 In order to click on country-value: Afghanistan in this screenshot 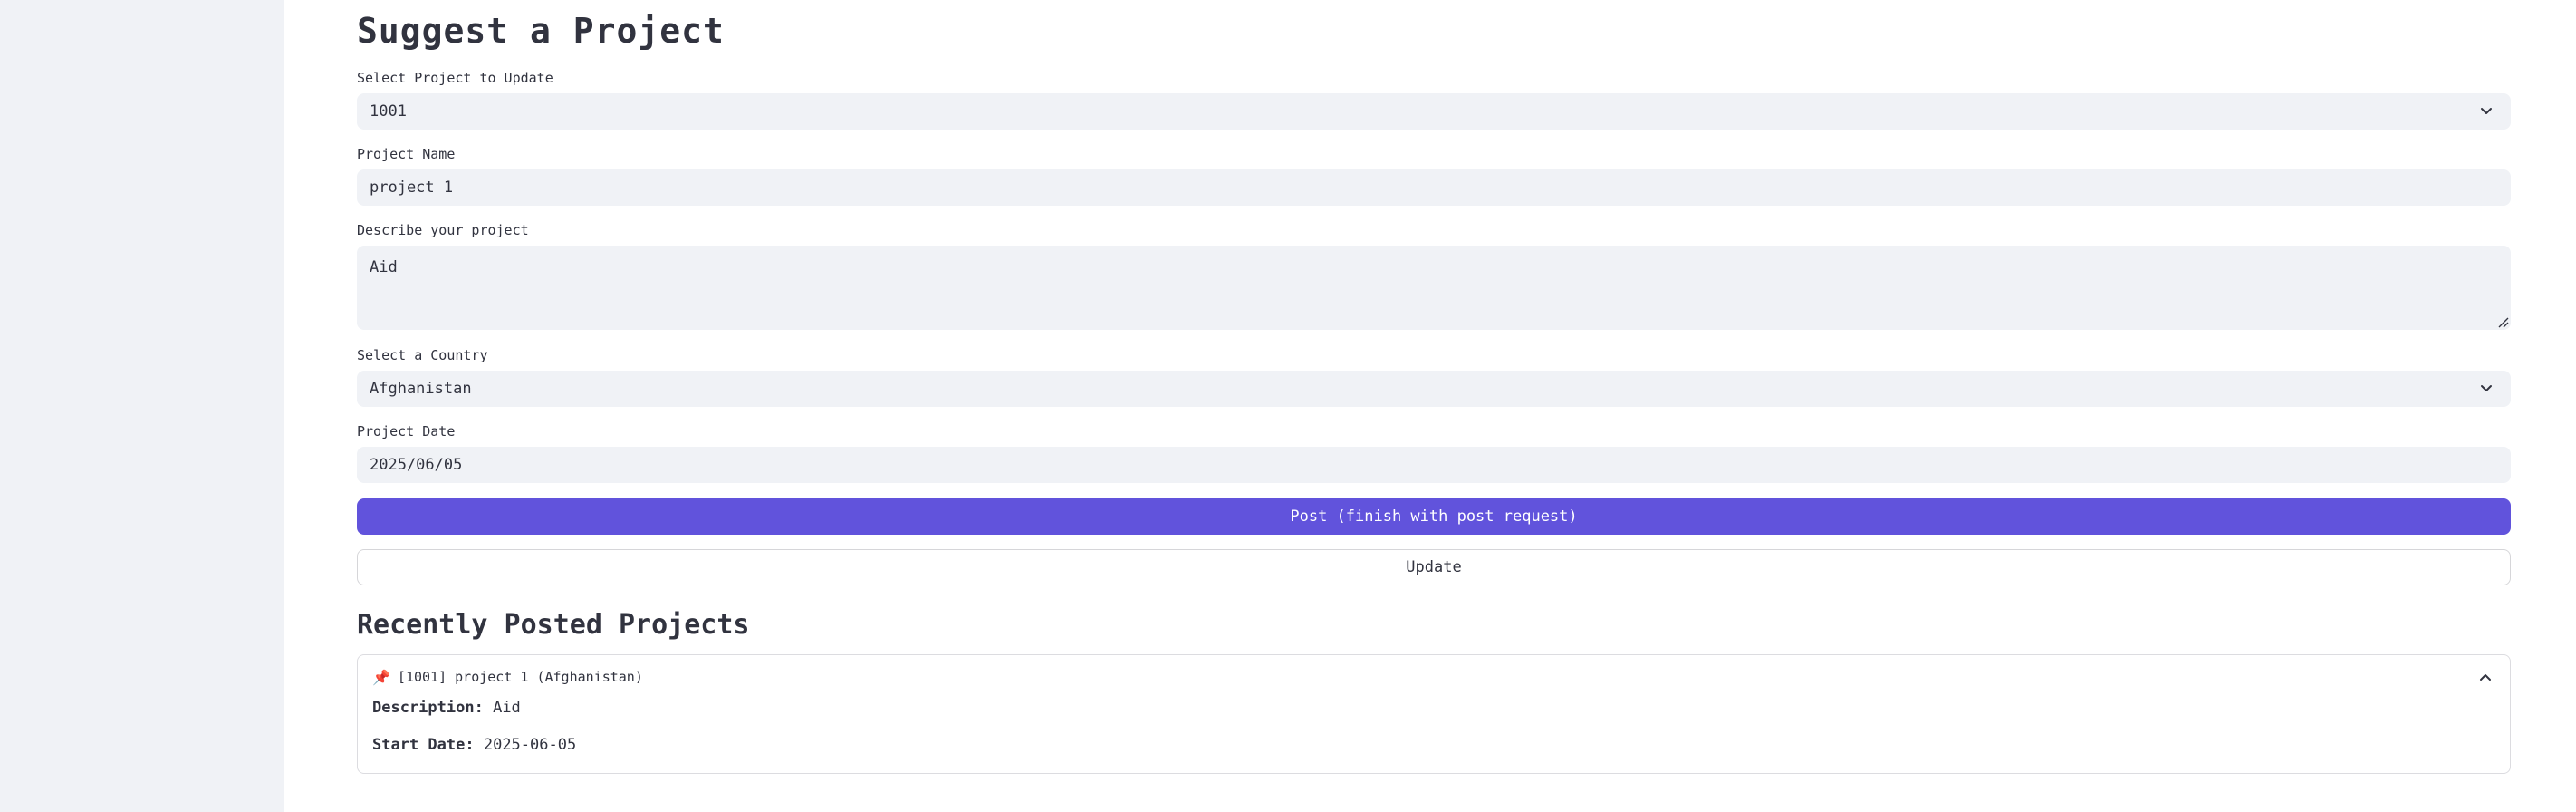, I will do `click(421, 389)`.